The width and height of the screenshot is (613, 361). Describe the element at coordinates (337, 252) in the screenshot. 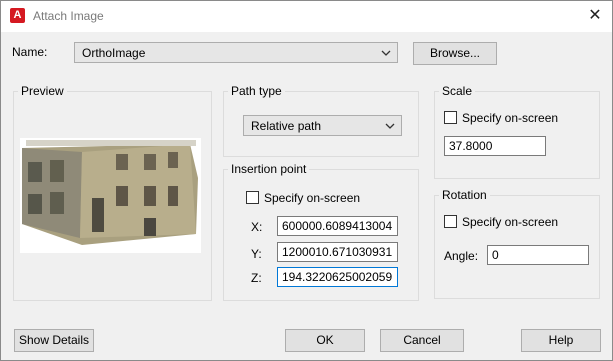

I see `insertion-y-field: 1200010.671030931` at that location.